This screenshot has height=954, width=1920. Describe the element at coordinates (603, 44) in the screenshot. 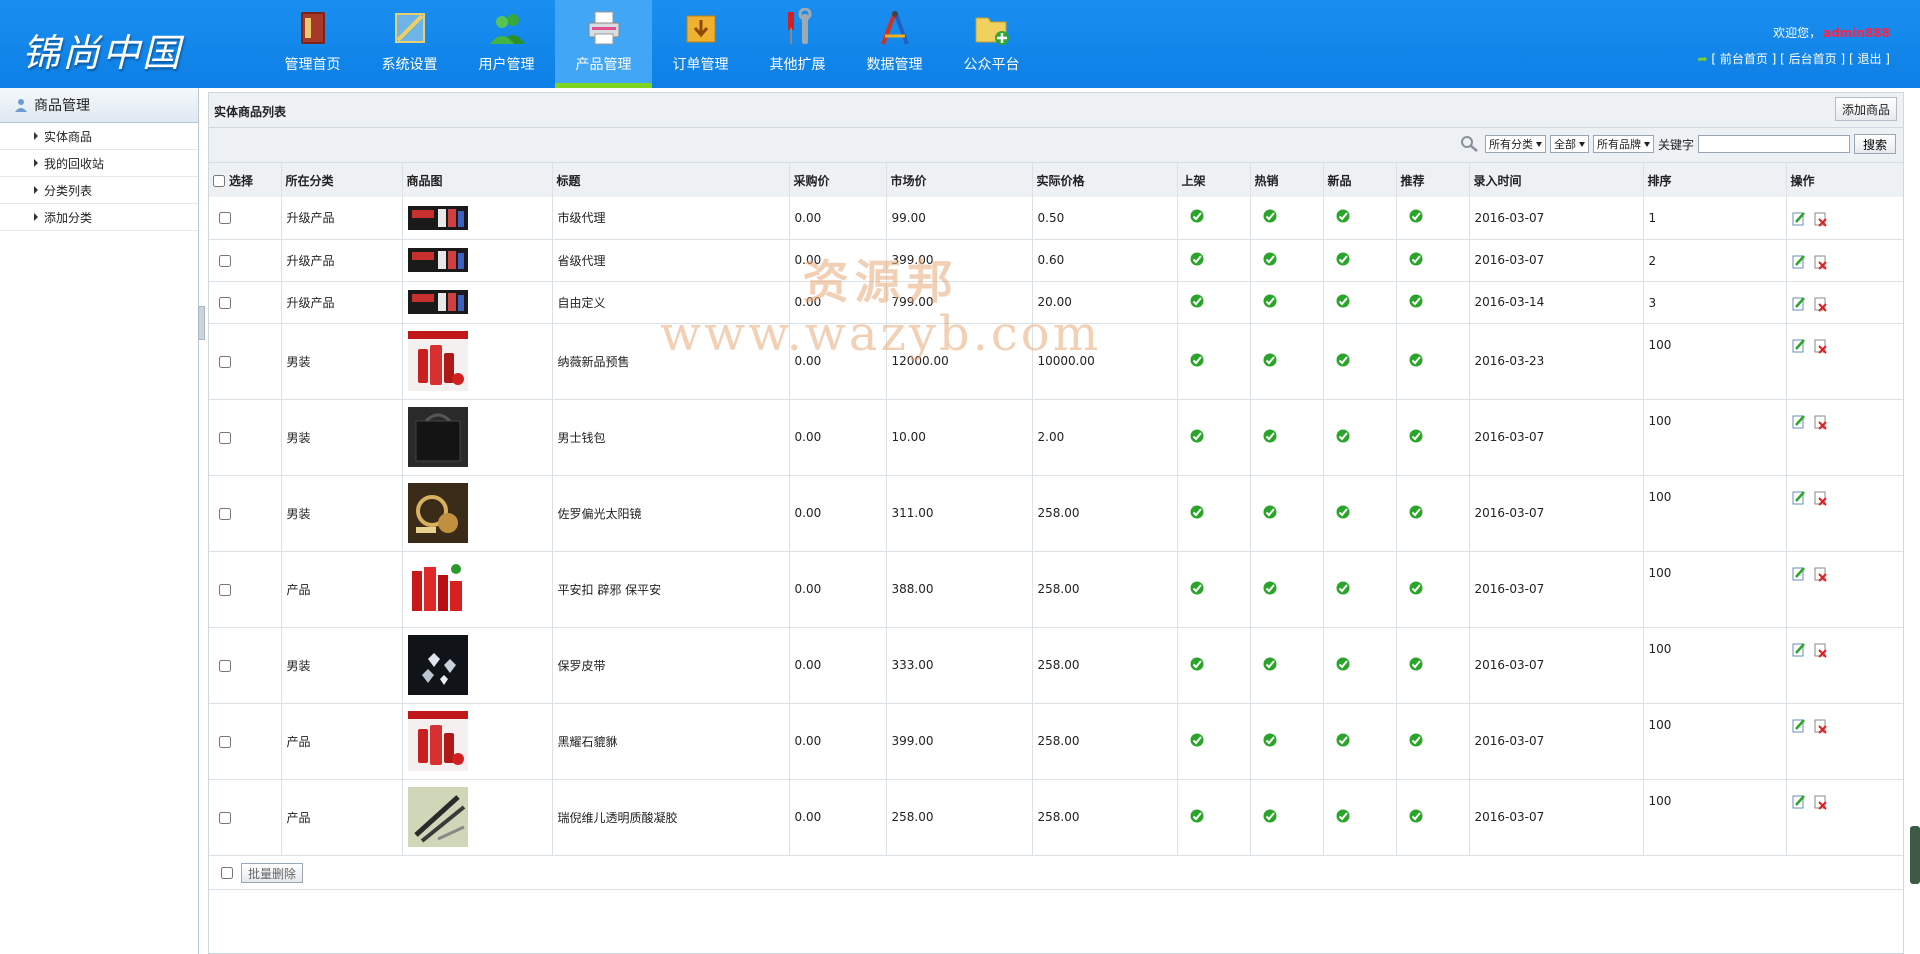

I see `nav-item-3: 产品管理` at that location.